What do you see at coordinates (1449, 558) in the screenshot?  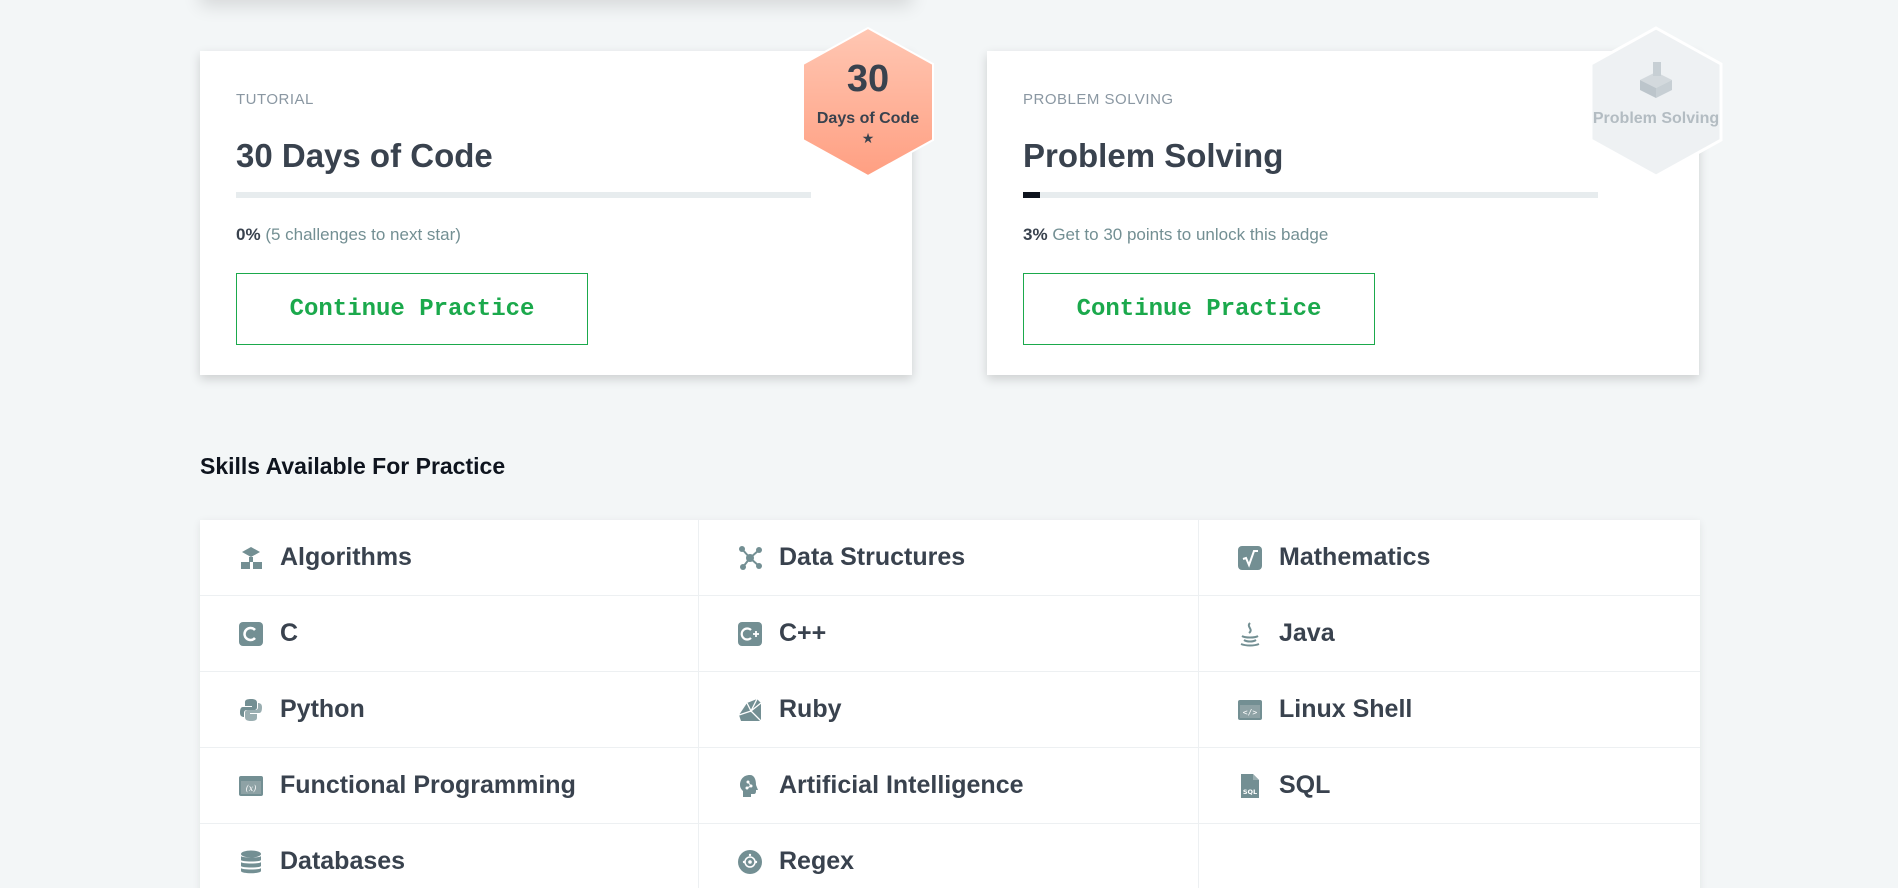 I see `skill-mathematics: Mathematics` at bounding box center [1449, 558].